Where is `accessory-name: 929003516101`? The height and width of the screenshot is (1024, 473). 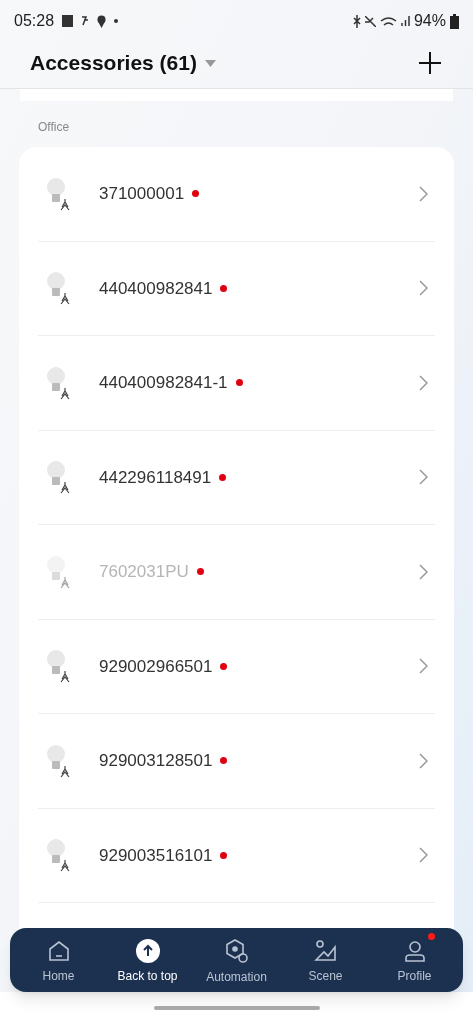
accessory-name: 929003516101 is located at coordinates (156, 855).